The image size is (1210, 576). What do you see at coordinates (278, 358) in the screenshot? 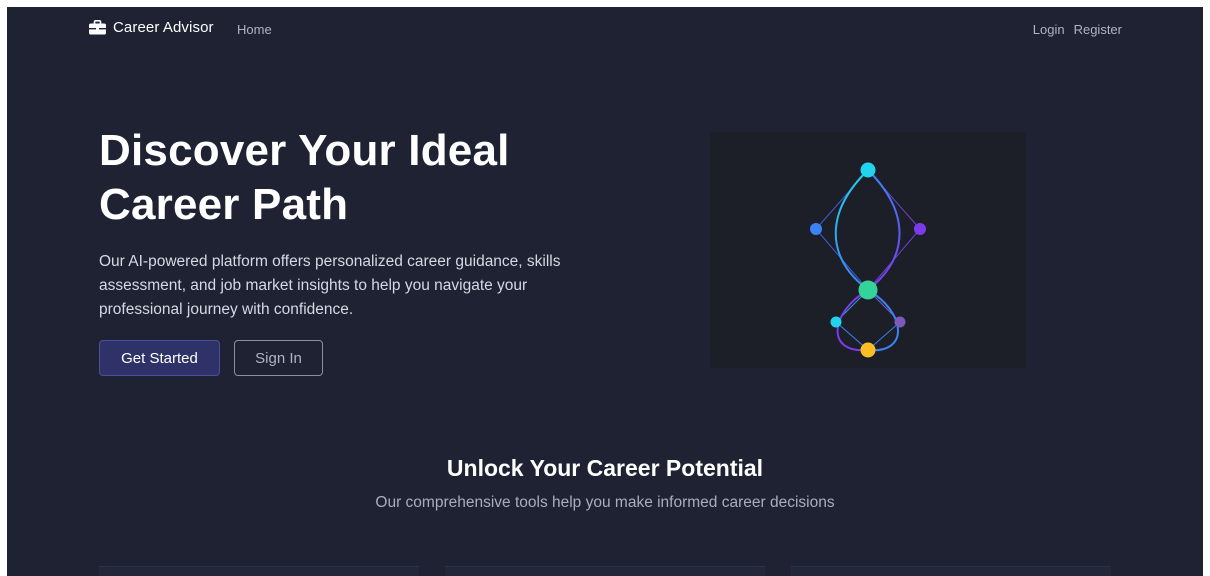
I see `sign-in-button: Sign In` at bounding box center [278, 358].